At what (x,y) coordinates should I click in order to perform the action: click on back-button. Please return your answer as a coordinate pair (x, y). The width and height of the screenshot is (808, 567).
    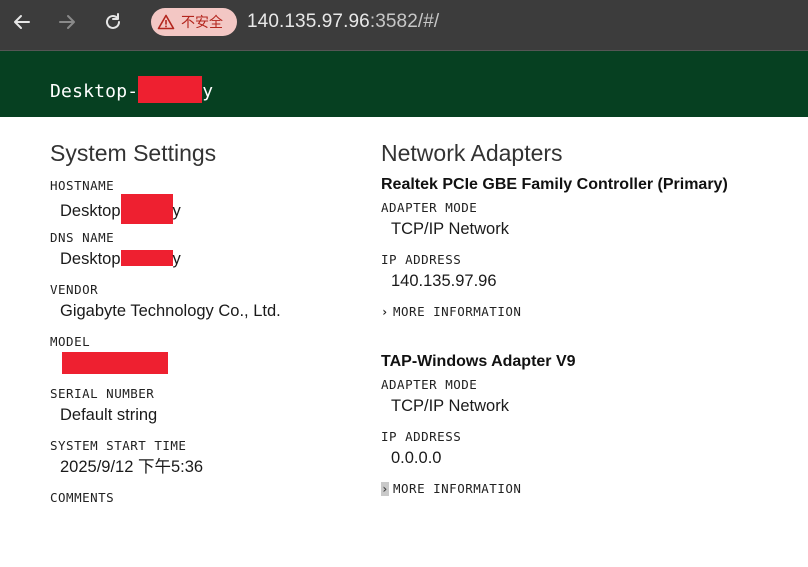
    Looking at the image, I should click on (22, 22).